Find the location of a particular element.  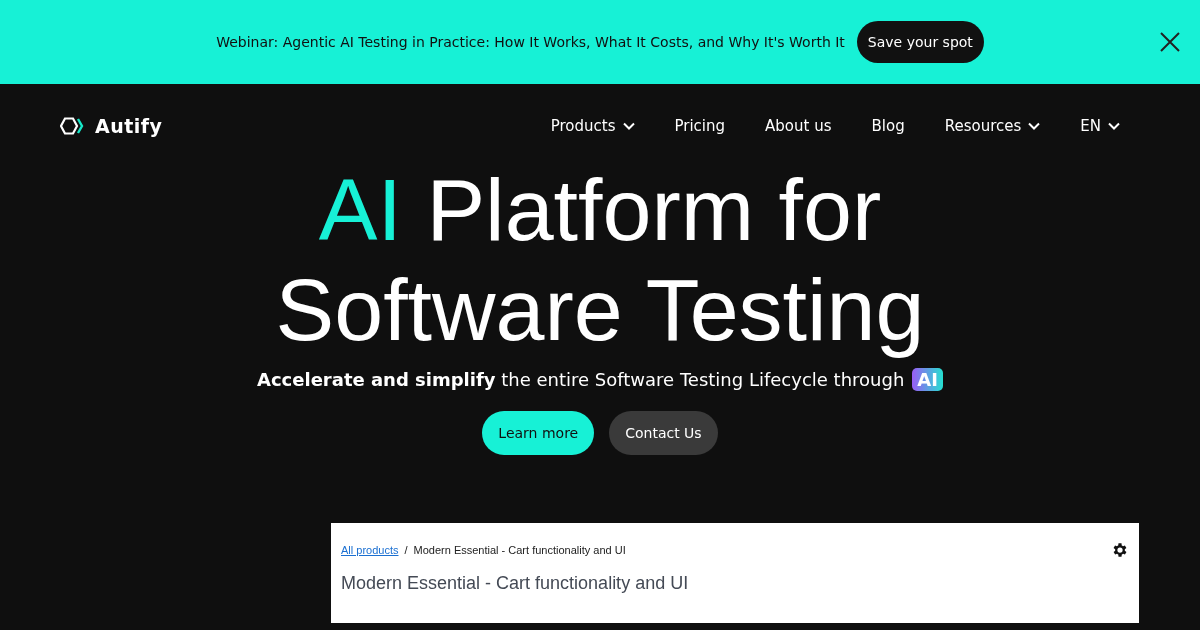

hero-subtitle: Accelerate and simplify the entire Software Testing Lifecycle through is located at coordinates (581, 379).